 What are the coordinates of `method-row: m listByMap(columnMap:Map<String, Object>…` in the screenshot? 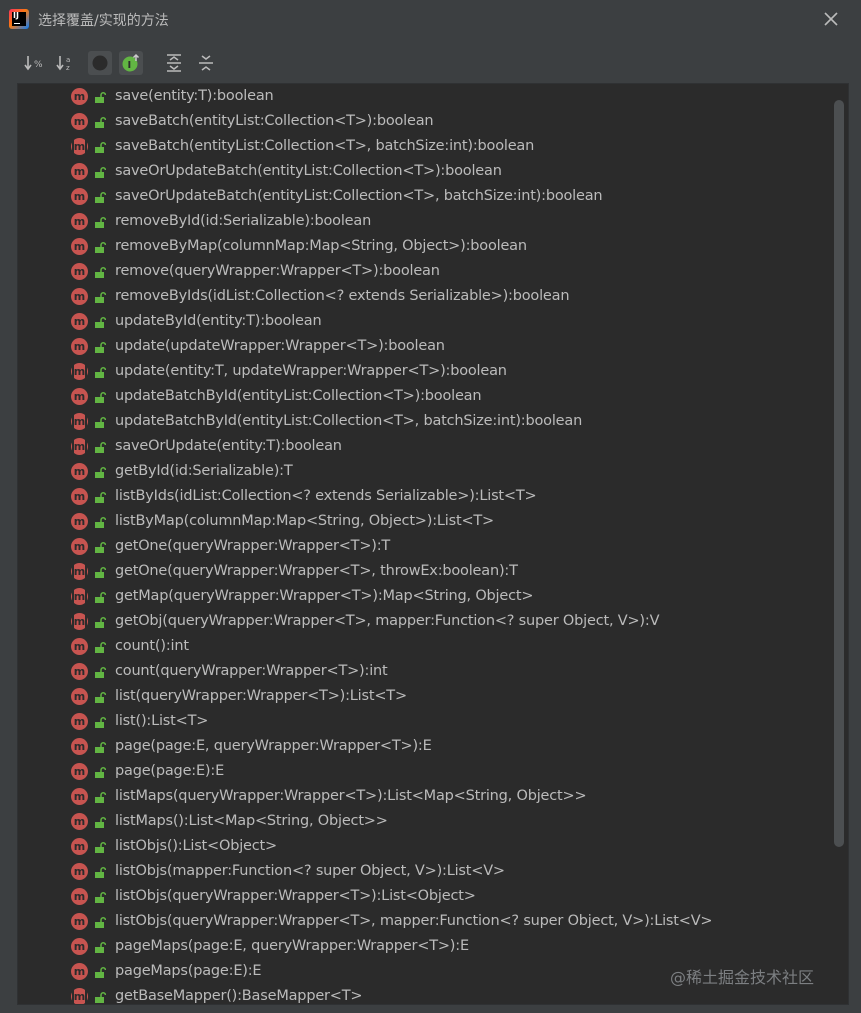 It's located at (428, 521).